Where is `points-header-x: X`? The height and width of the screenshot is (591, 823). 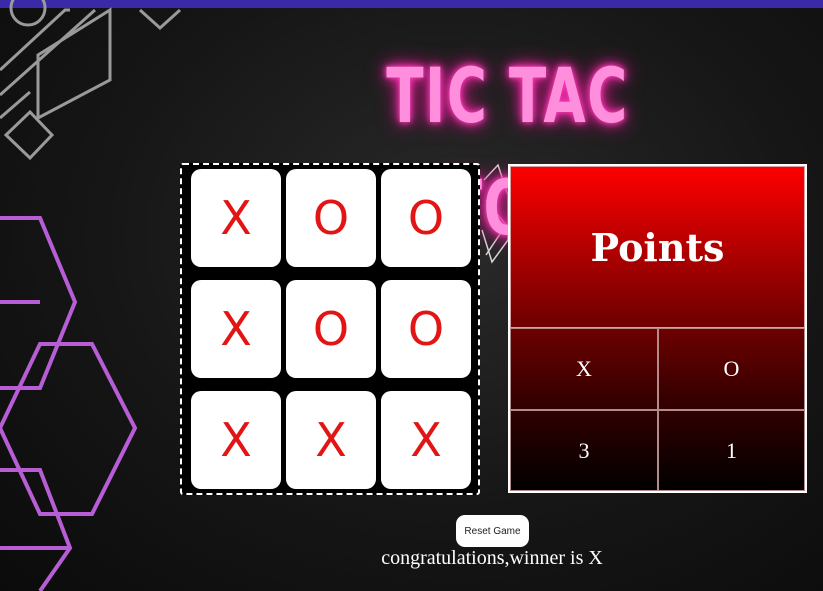
points-header-x: X is located at coordinates (584, 369).